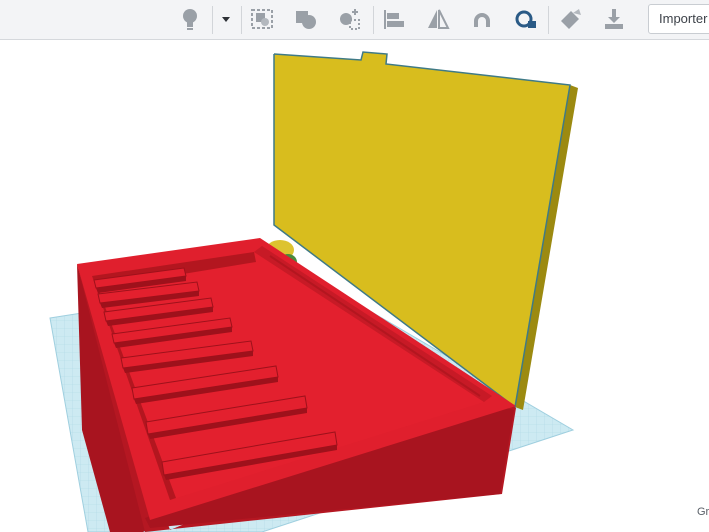  What do you see at coordinates (678, 19) in the screenshot?
I see `import-button: Importer` at bounding box center [678, 19].